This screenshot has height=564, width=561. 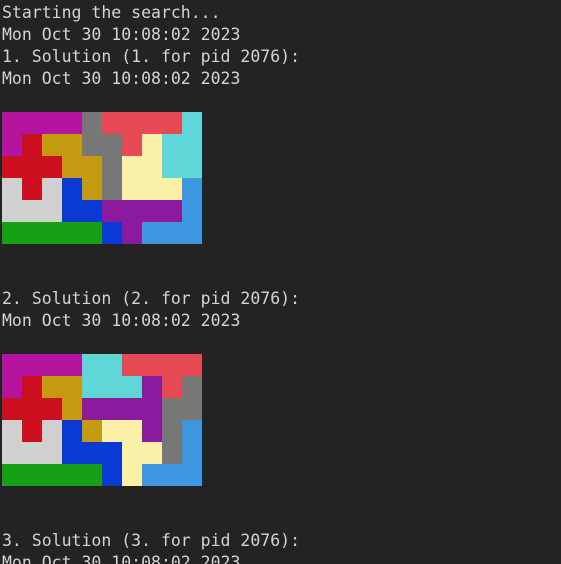 I want to click on solution-header: 3. Solution (3. for pid 2076):, so click(x=151, y=540).